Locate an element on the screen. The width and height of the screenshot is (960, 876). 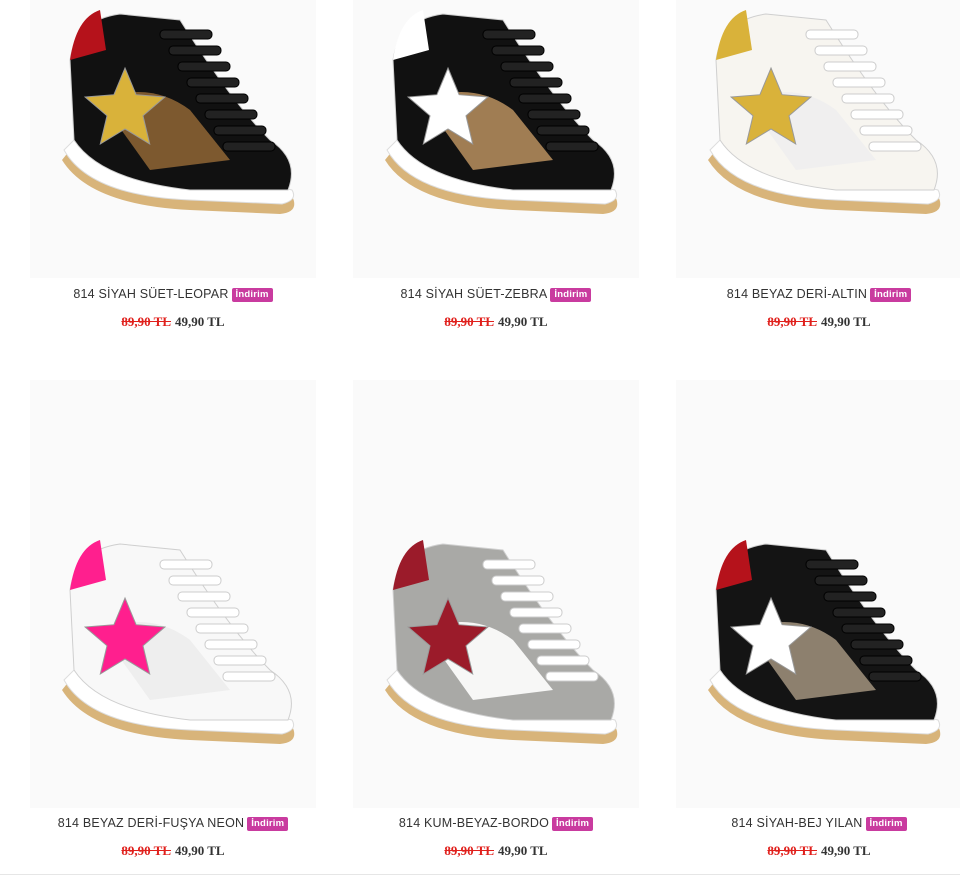
product-name: 814 SİYAH SÜET-LEOPAR is located at coordinates (150, 294).